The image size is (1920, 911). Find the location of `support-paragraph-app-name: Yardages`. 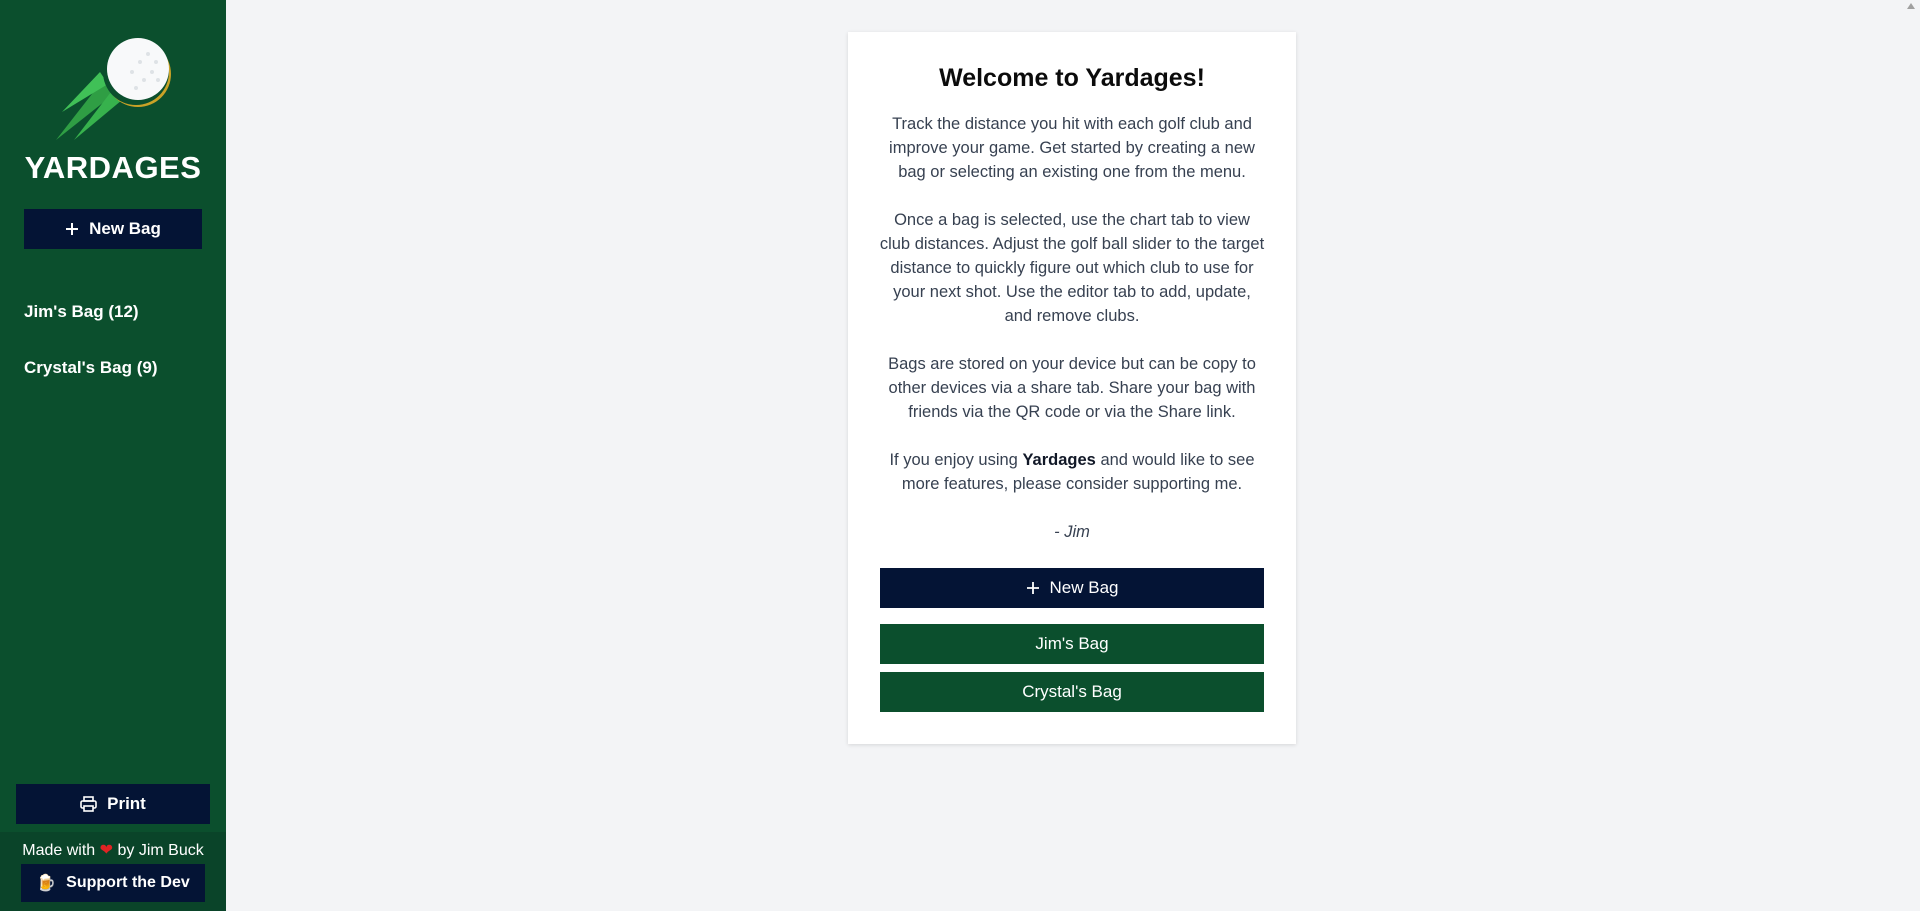

support-paragraph-app-name: Yardages is located at coordinates (1059, 460).